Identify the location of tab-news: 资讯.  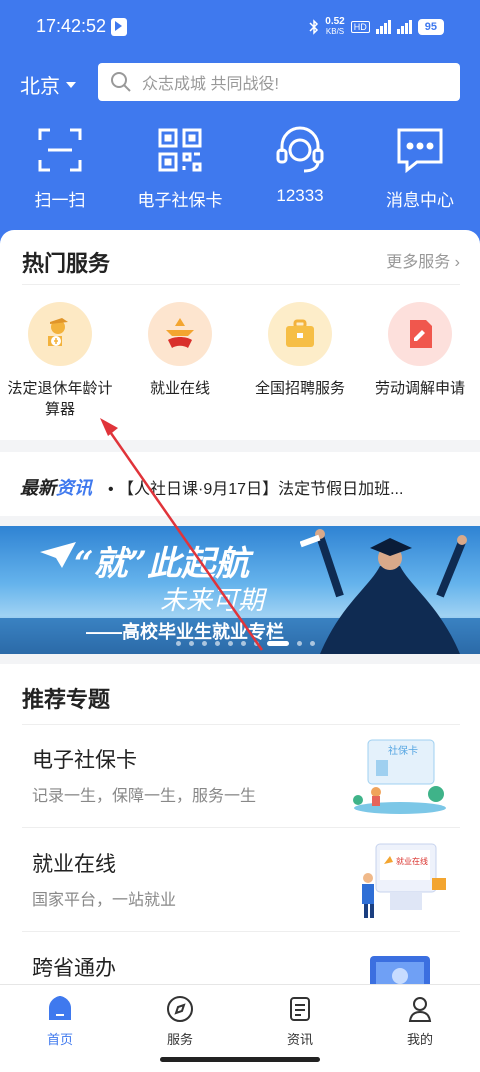
(300, 1016).